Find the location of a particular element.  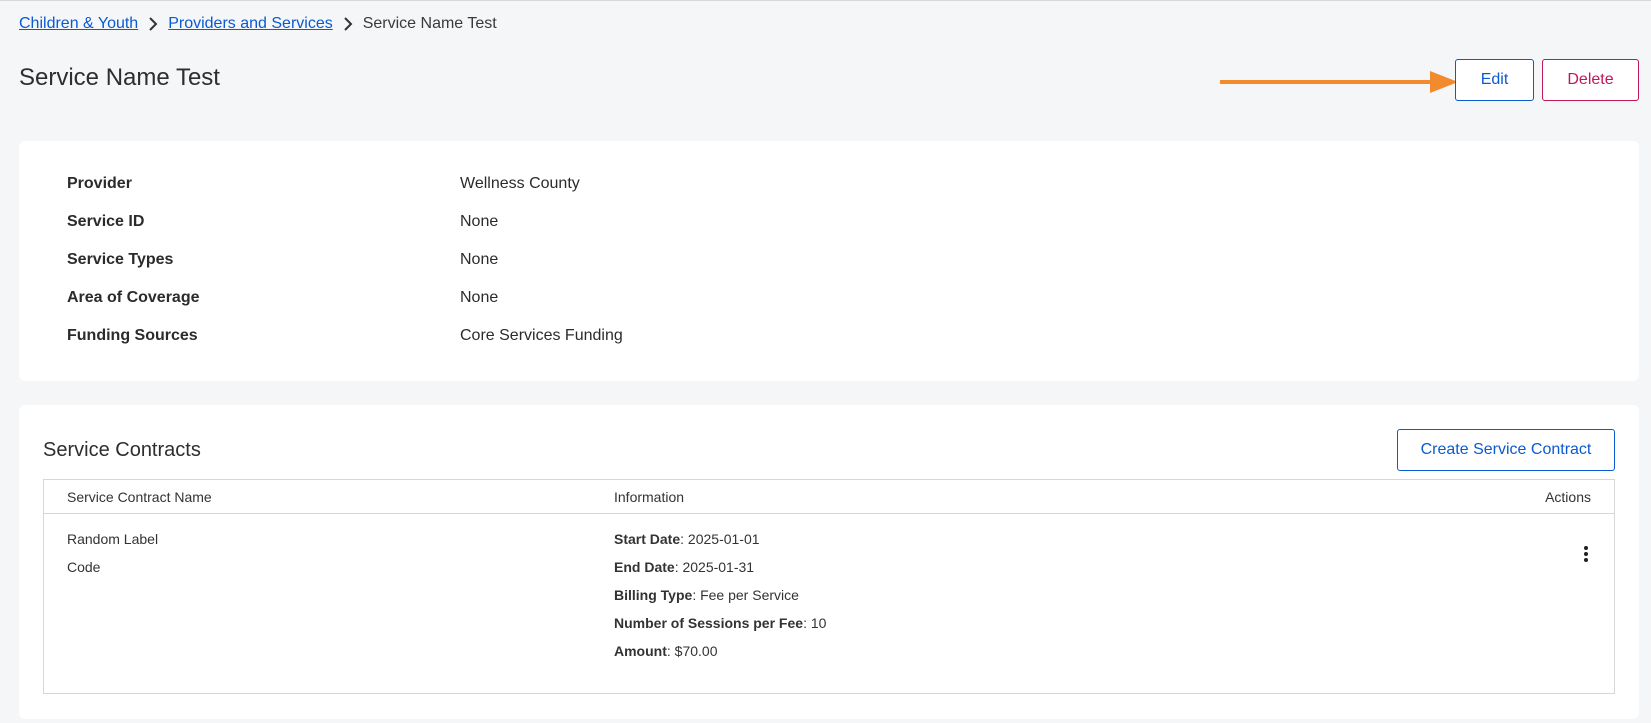

annotation-arrow is located at coordinates (1339, 82).